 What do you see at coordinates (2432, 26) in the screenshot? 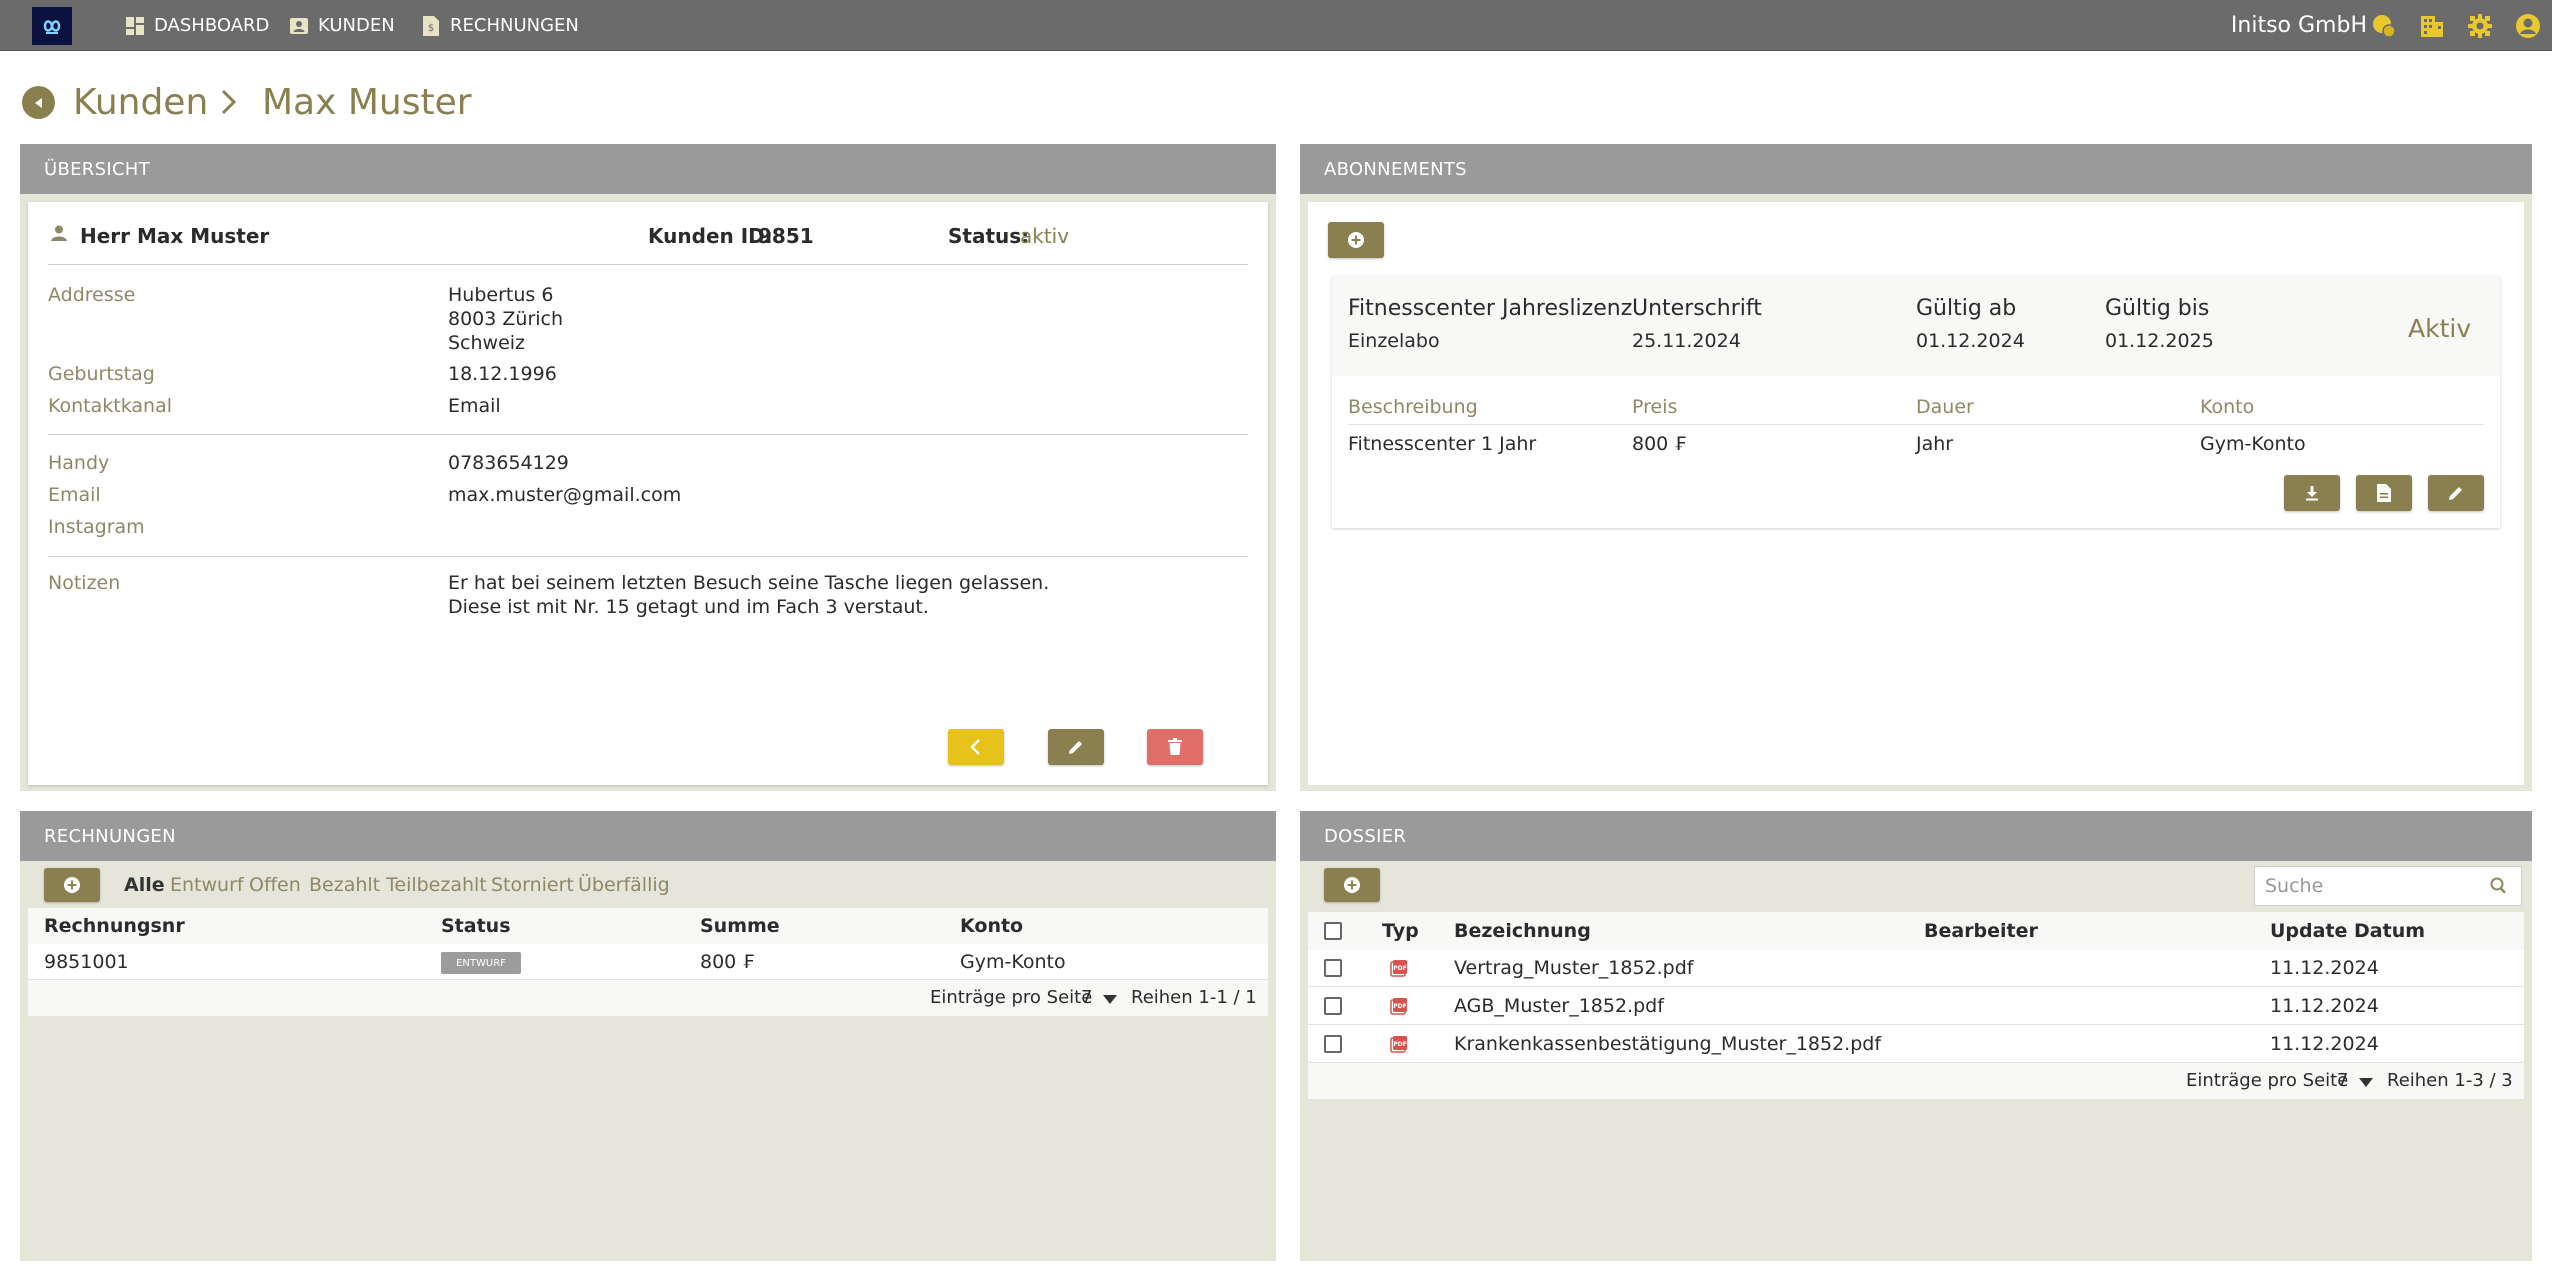
I see `building-icon` at bounding box center [2432, 26].